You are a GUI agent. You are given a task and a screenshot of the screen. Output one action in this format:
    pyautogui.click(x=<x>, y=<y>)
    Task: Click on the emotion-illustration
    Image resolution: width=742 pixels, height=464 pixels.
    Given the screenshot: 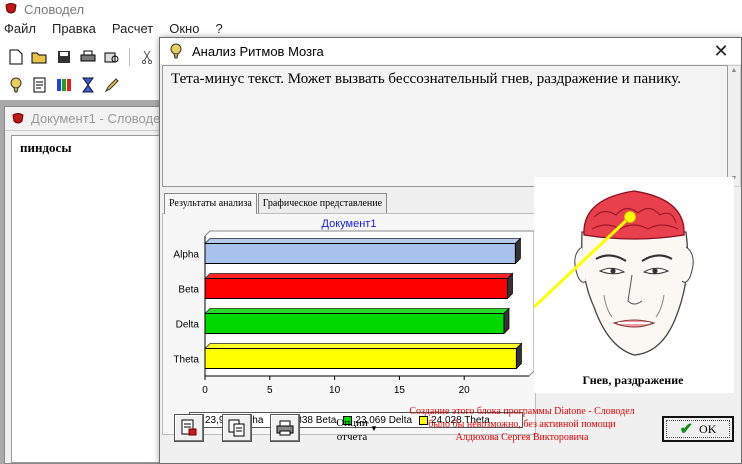 What is the action you would take?
    pyautogui.click(x=633, y=285)
    